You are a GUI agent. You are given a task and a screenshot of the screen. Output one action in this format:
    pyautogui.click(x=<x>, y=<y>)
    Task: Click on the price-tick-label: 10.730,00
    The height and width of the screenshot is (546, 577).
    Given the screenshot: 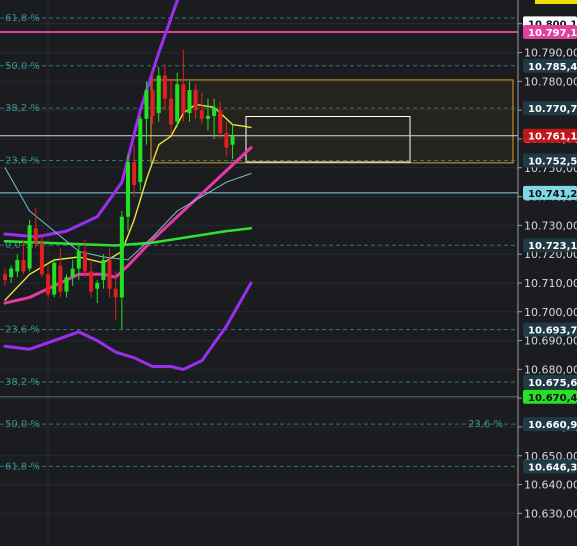 What is the action you would take?
    pyautogui.click(x=550, y=225)
    